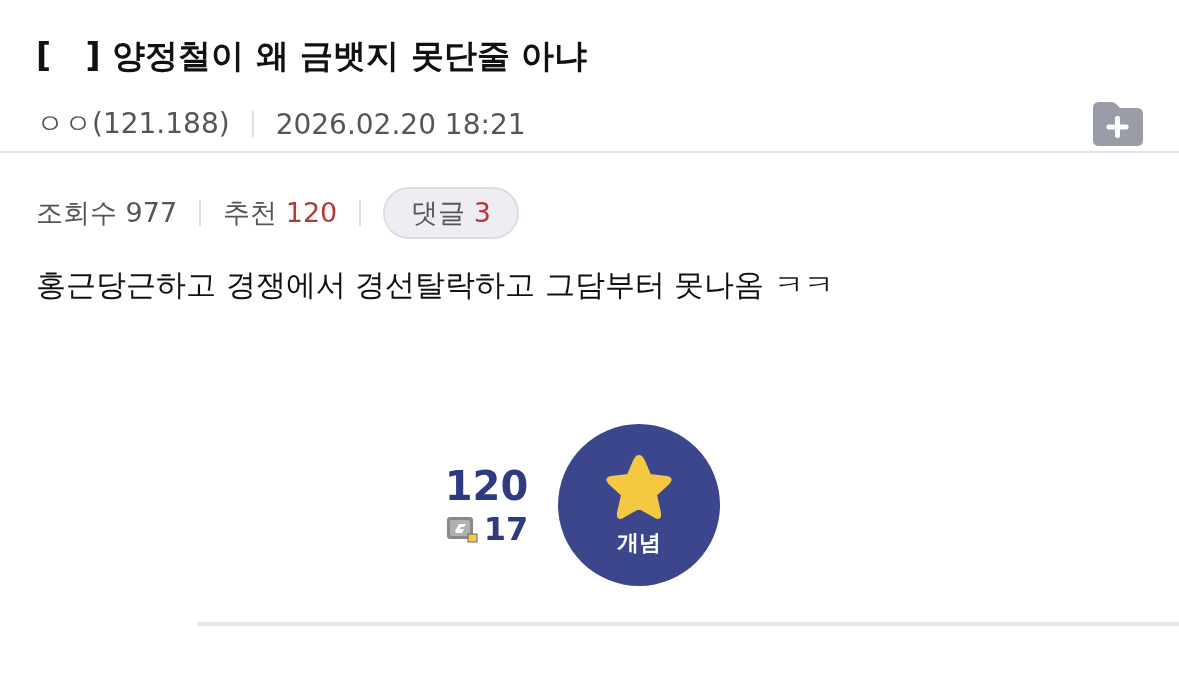 The image size is (1179, 677). Describe the element at coordinates (400, 124) in the screenshot. I see `post-date: 2026.02.20 18:21` at that location.